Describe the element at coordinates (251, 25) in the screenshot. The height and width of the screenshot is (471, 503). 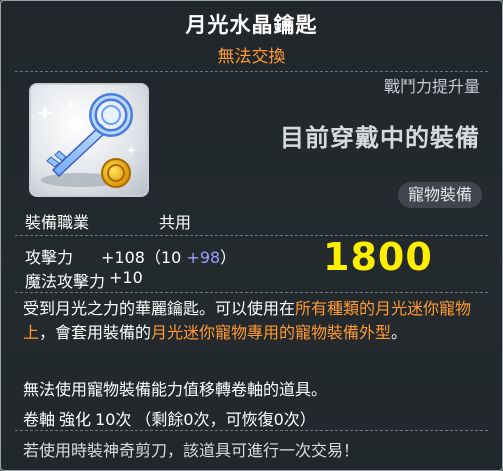
I see `item-name: 月光水晶鑰匙` at that location.